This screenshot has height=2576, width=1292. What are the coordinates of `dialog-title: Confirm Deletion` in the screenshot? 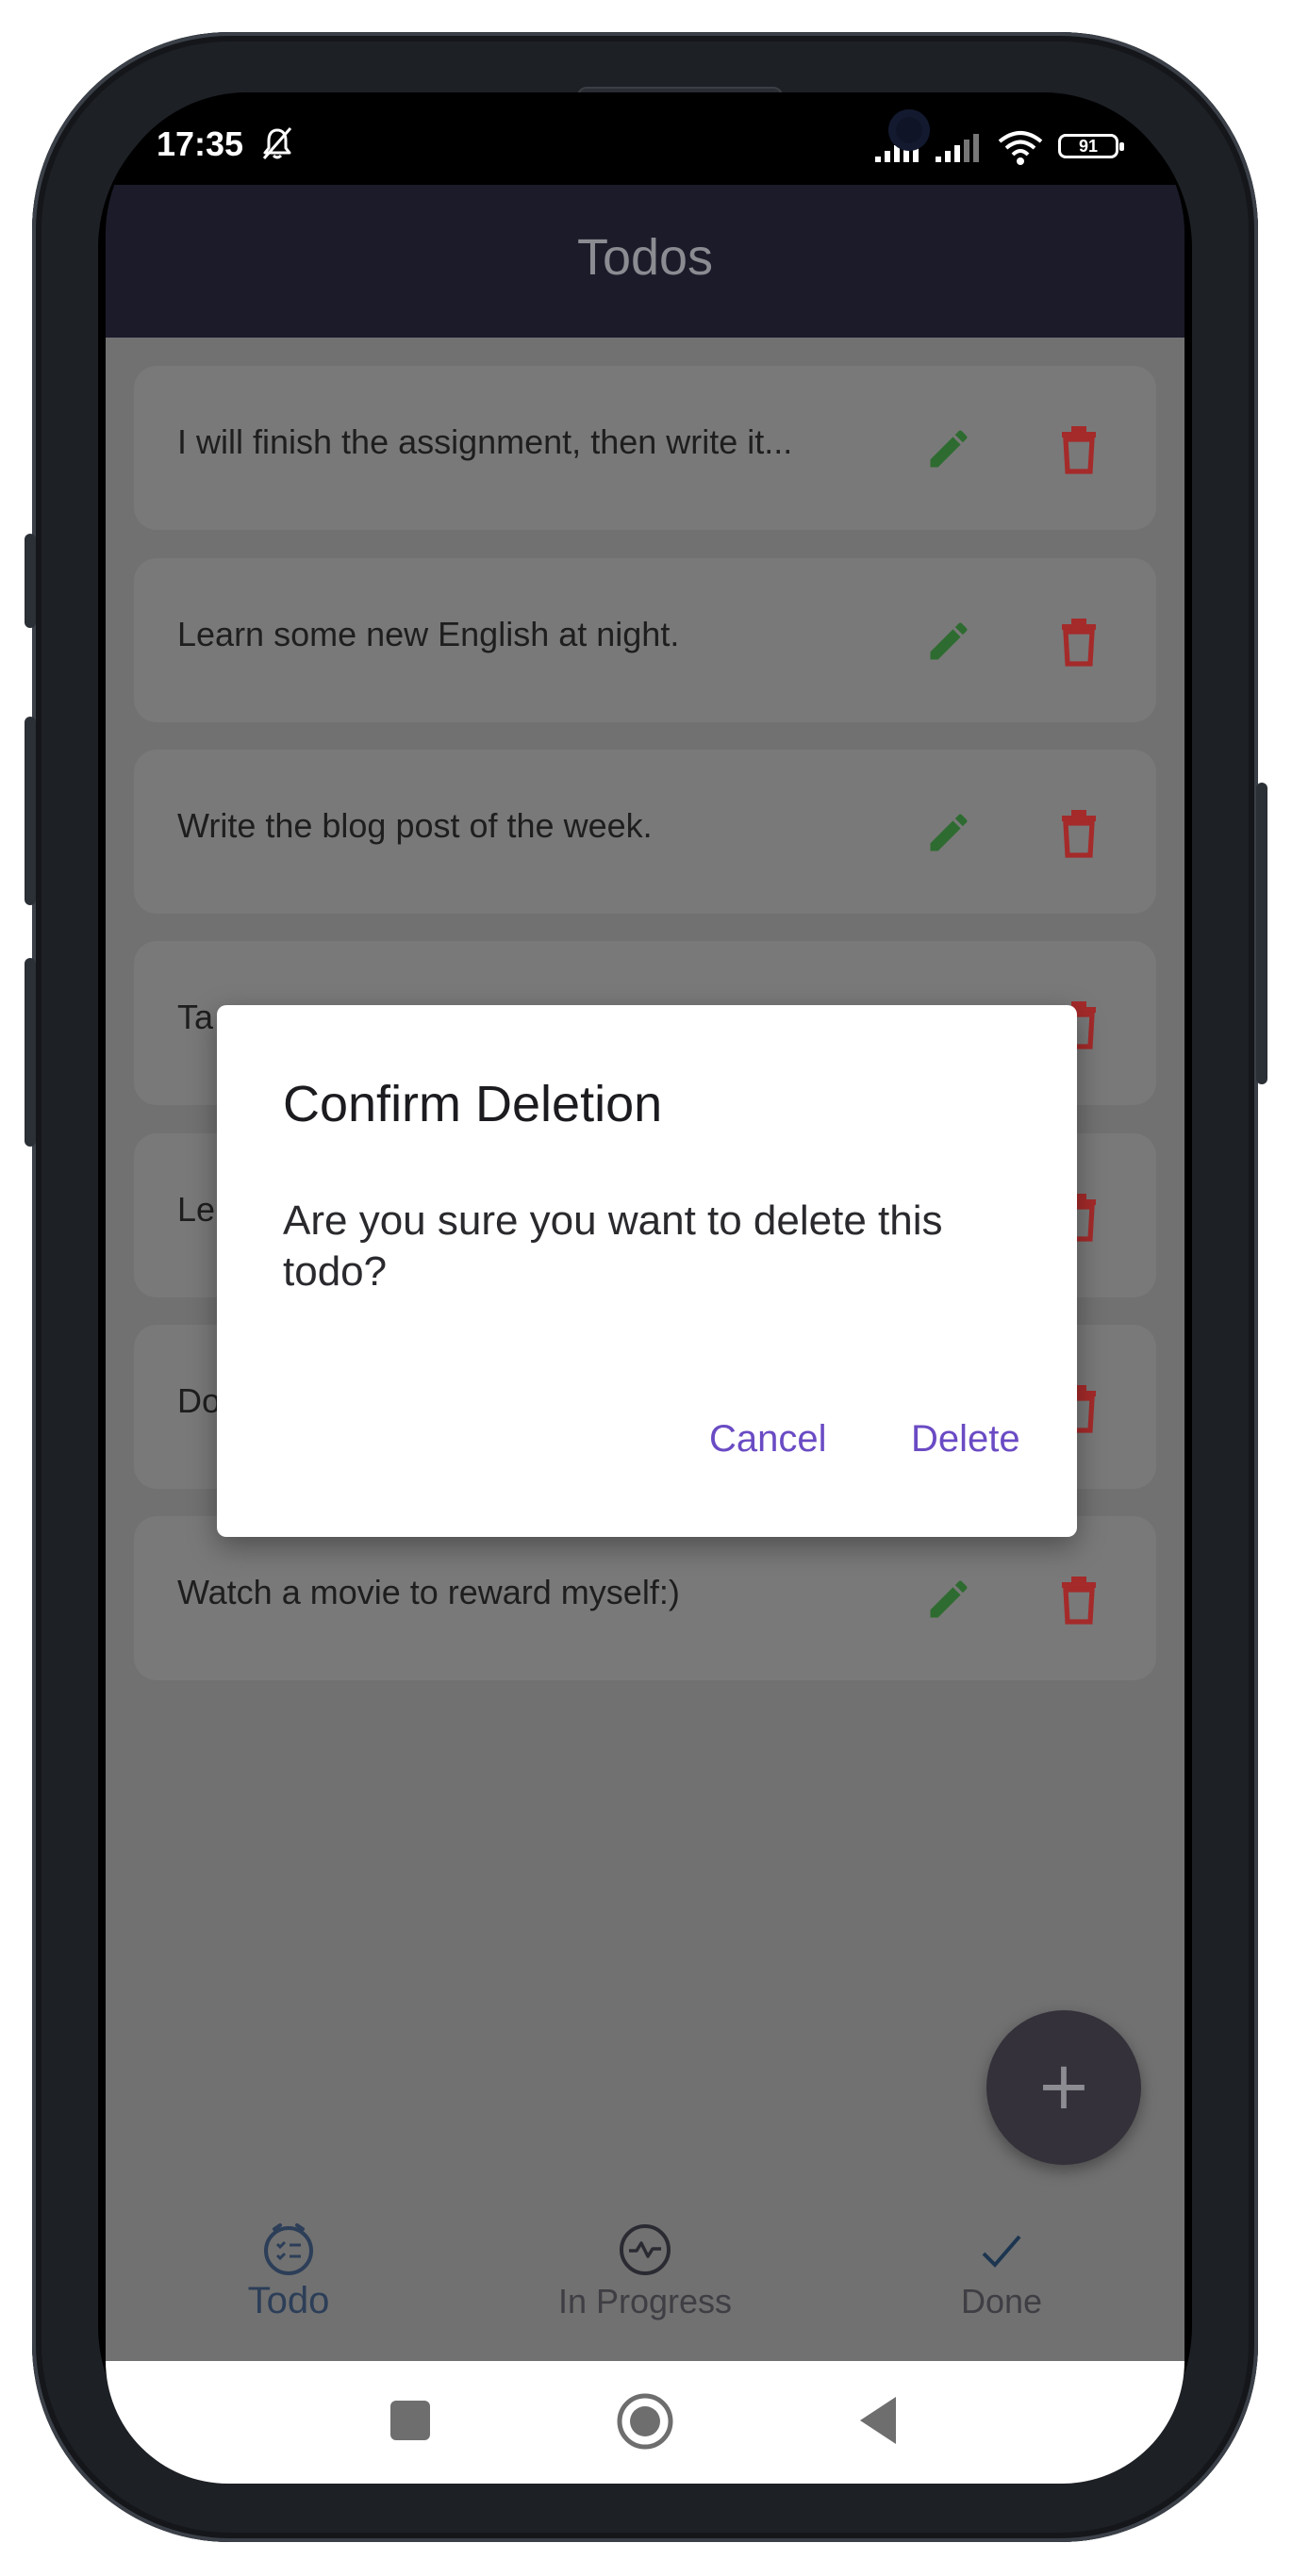 It's located at (473, 1104).